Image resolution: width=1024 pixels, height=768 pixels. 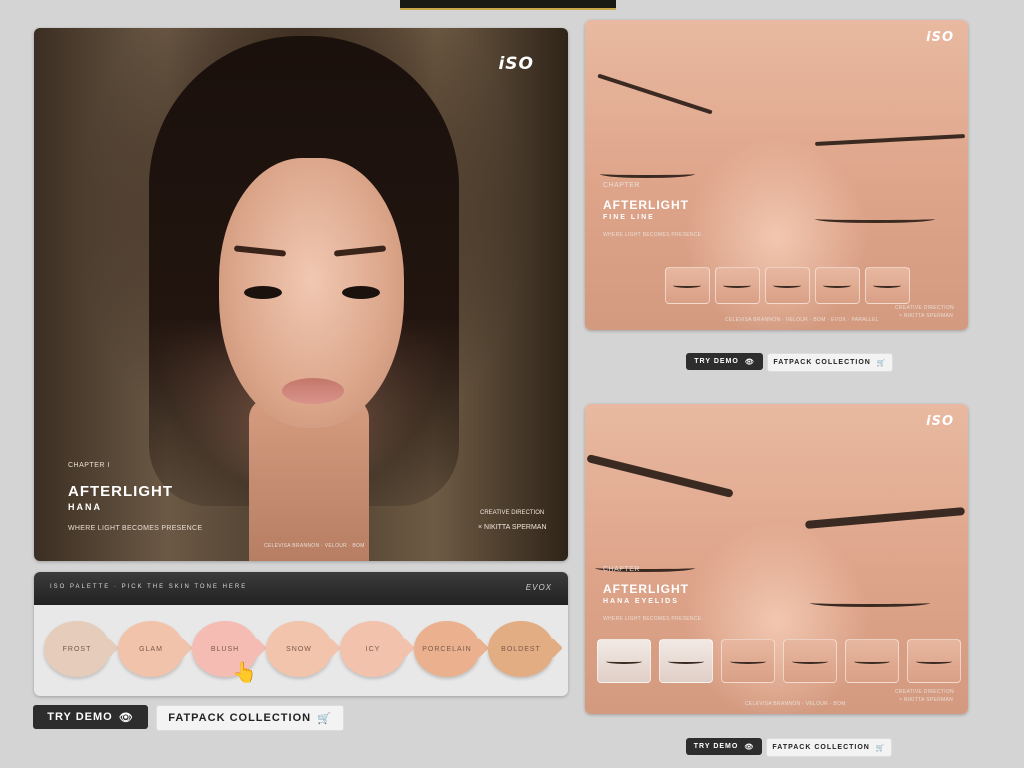 What do you see at coordinates (447, 649) in the screenshot?
I see `swatch-porcelain: PORCELAIN` at bounding box center [447, 649].